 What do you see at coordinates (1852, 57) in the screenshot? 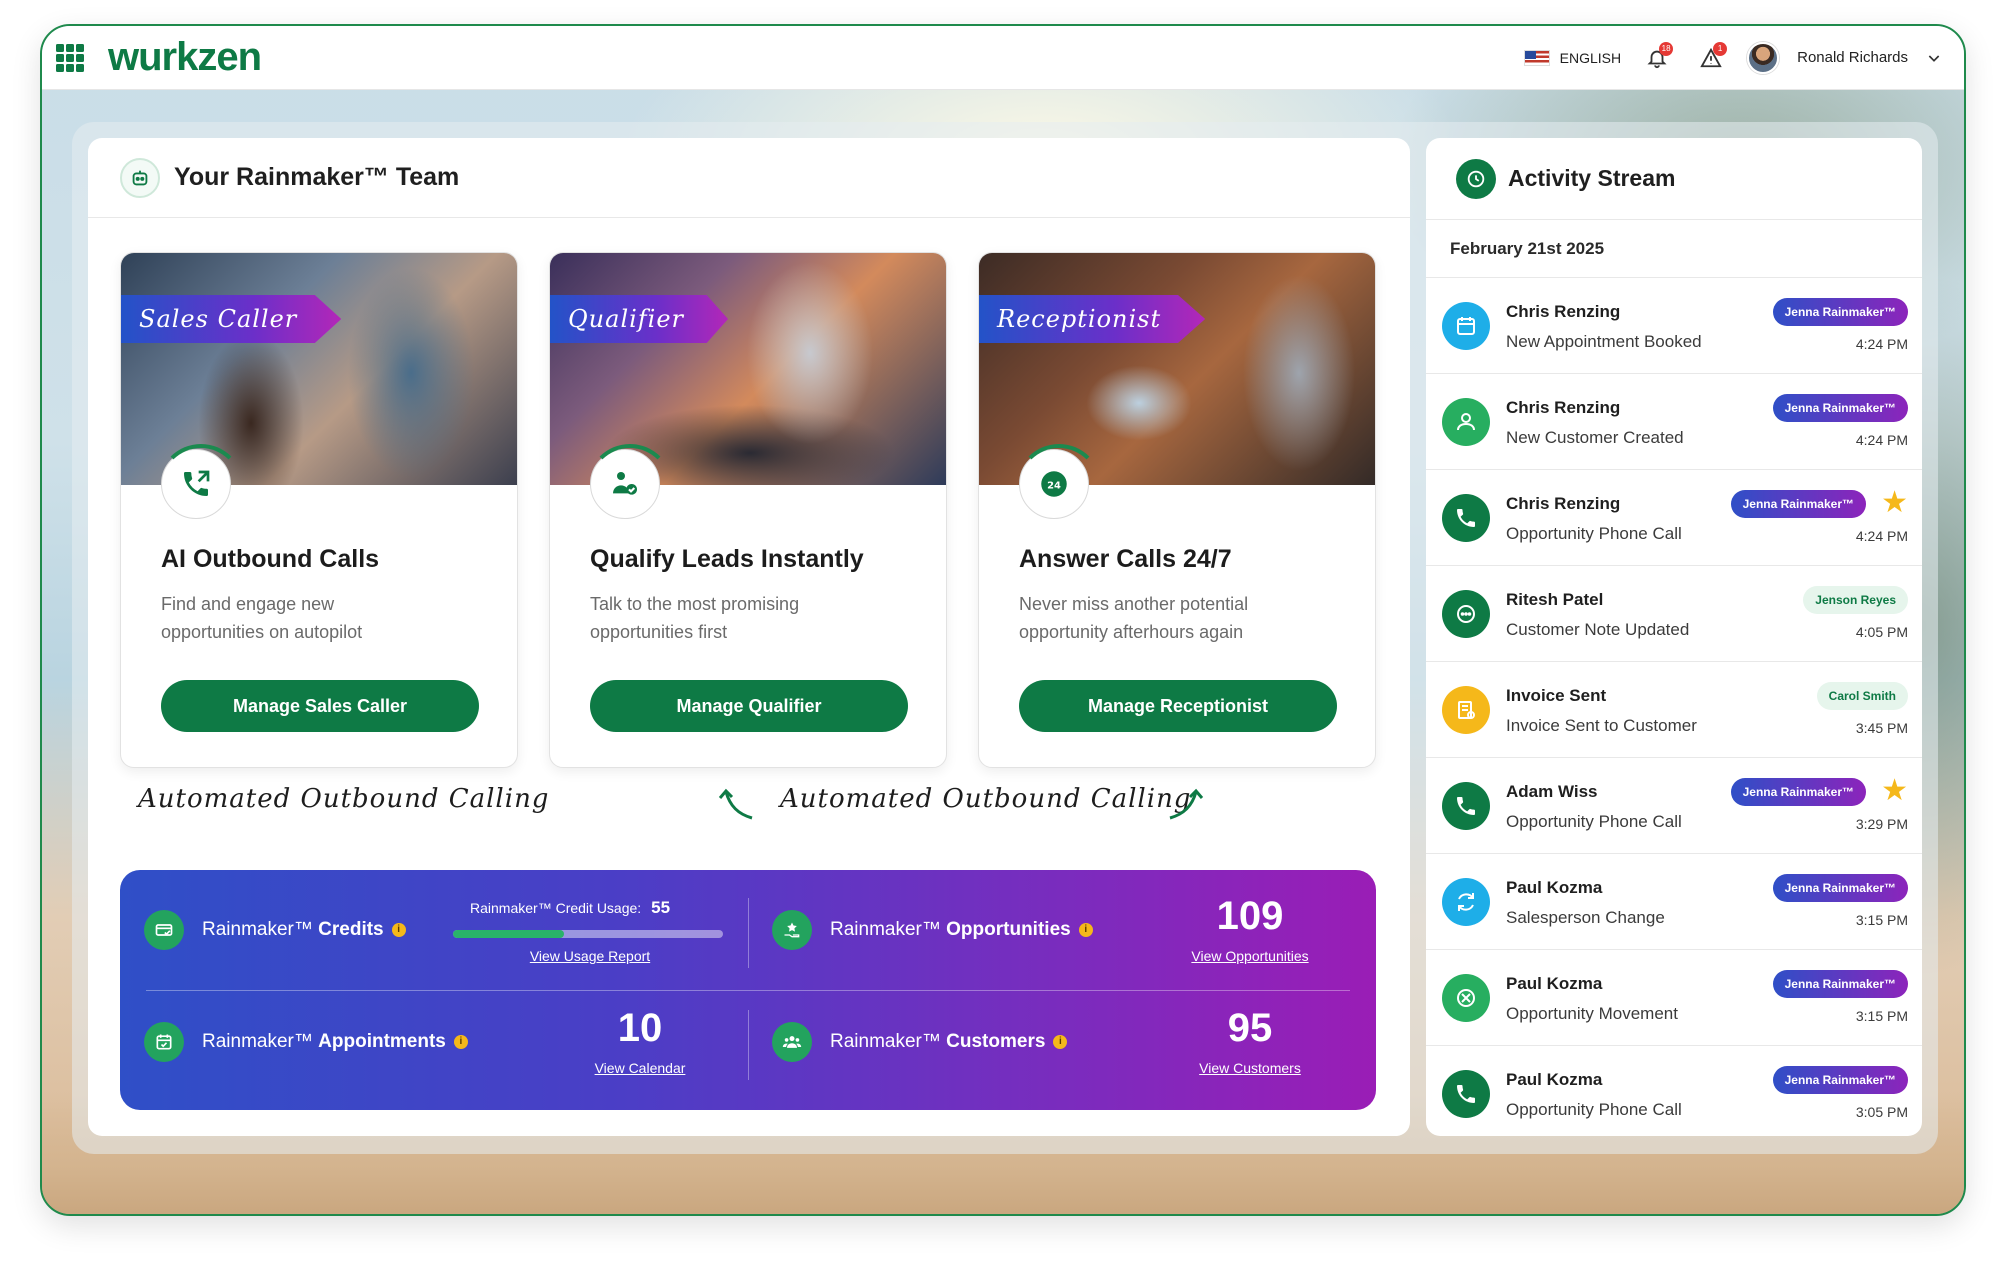
I see `user-name: Ronald Richards` at bounding box center [1852, 57].